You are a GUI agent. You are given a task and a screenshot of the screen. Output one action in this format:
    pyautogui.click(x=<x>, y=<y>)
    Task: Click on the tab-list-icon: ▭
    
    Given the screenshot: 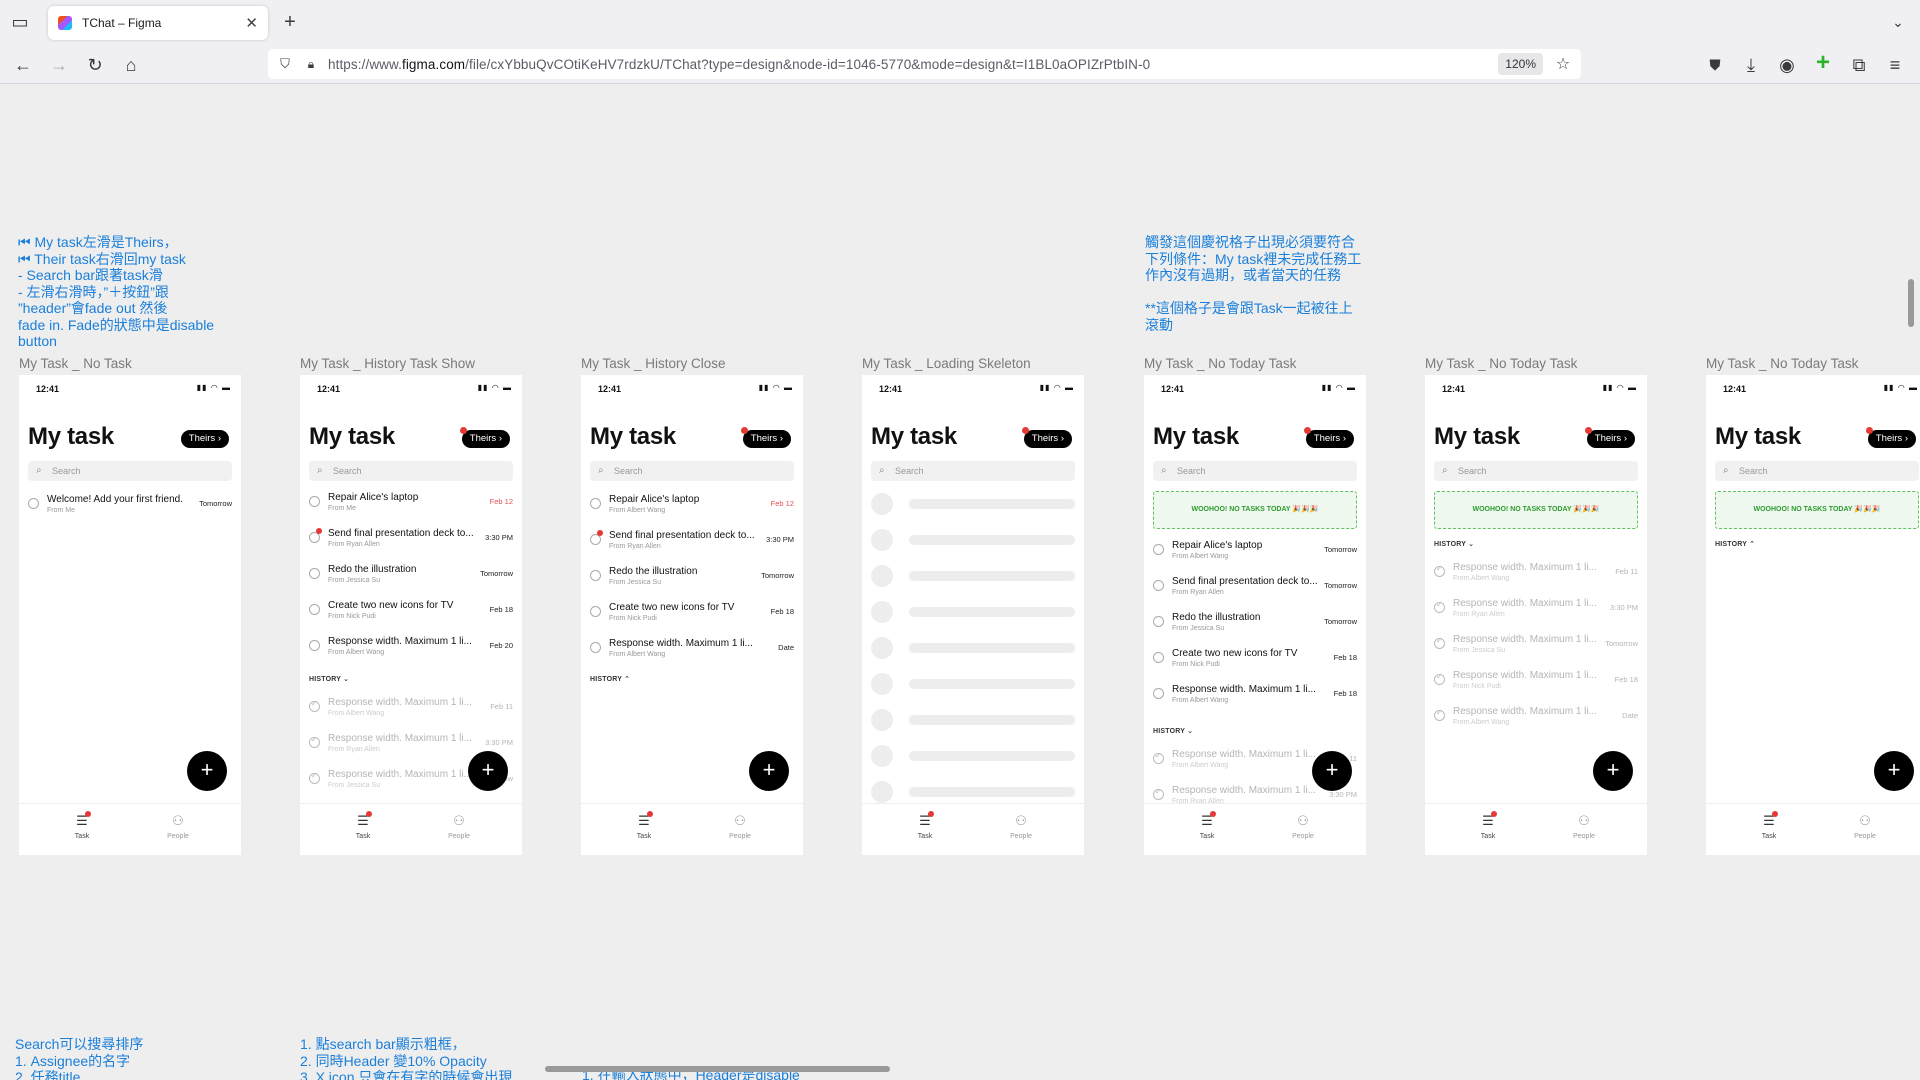 What is the action you would take?
    pyautogui.click(x=20, y=22)
    